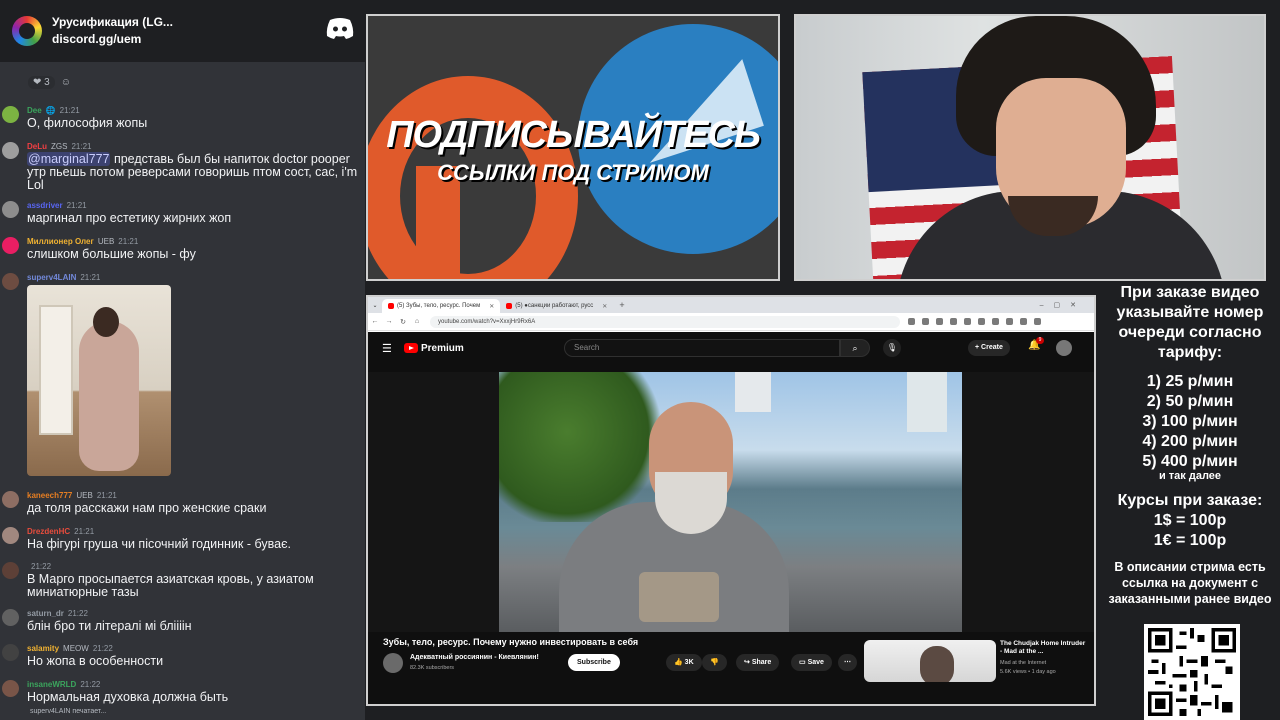 The height and width of the screenshot is (720, 1280). What do you see at coordinates (1064, 348) in the screenshot?
I see `account-avatar` at bounding box center [1064, 348].